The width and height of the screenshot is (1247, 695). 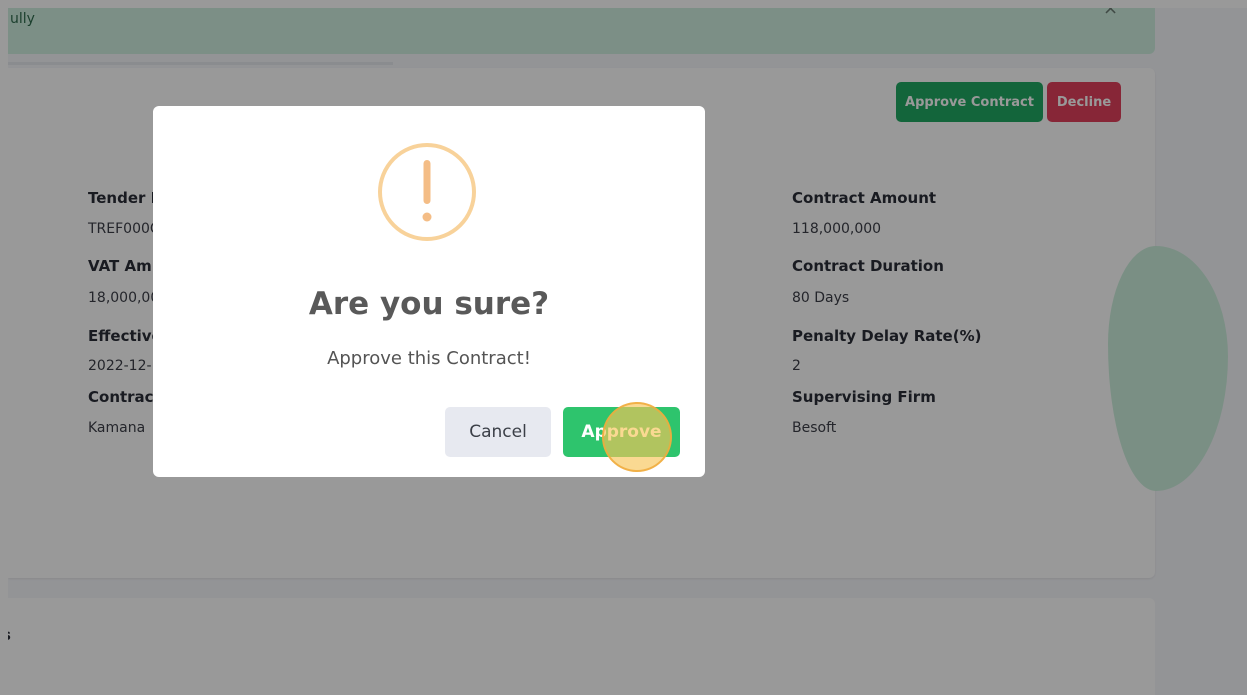 What do you see at coordinates (498, 432) in the screenshot?
I see `cancel-button: Cancel` at bounding box center [498, 432].